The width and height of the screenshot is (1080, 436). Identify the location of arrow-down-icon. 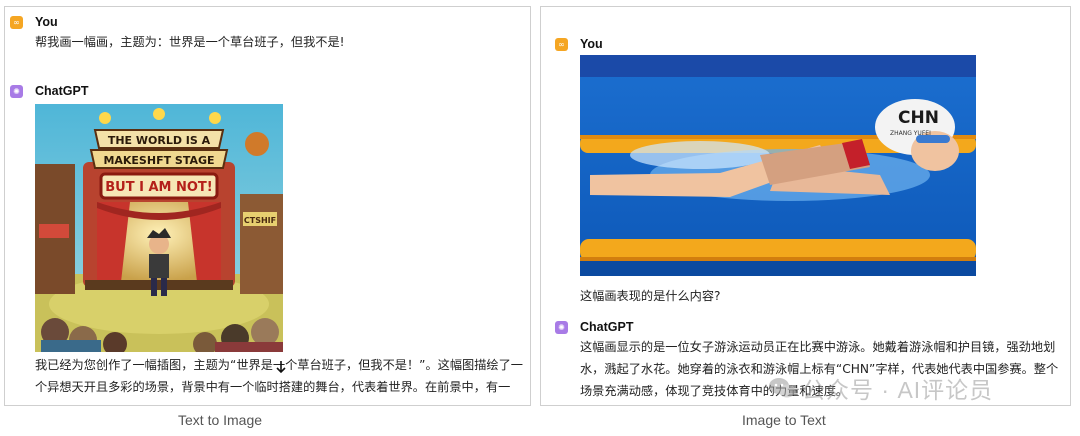
(281, 367).